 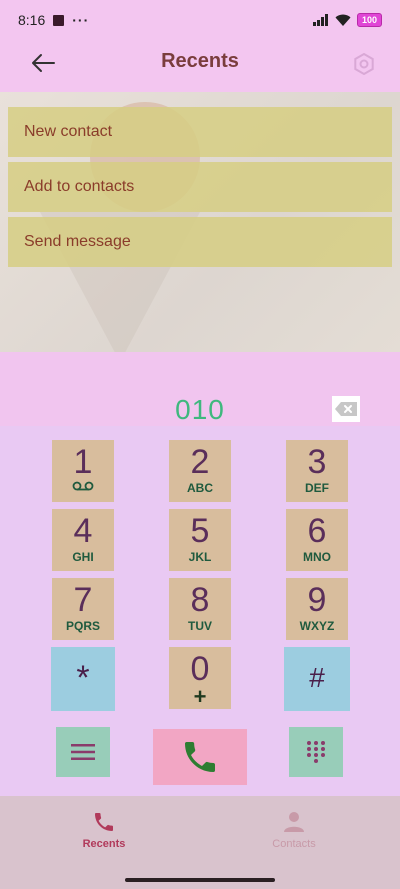 I want to click on nav-recents-label: Recents, so click(x=104, y=844).